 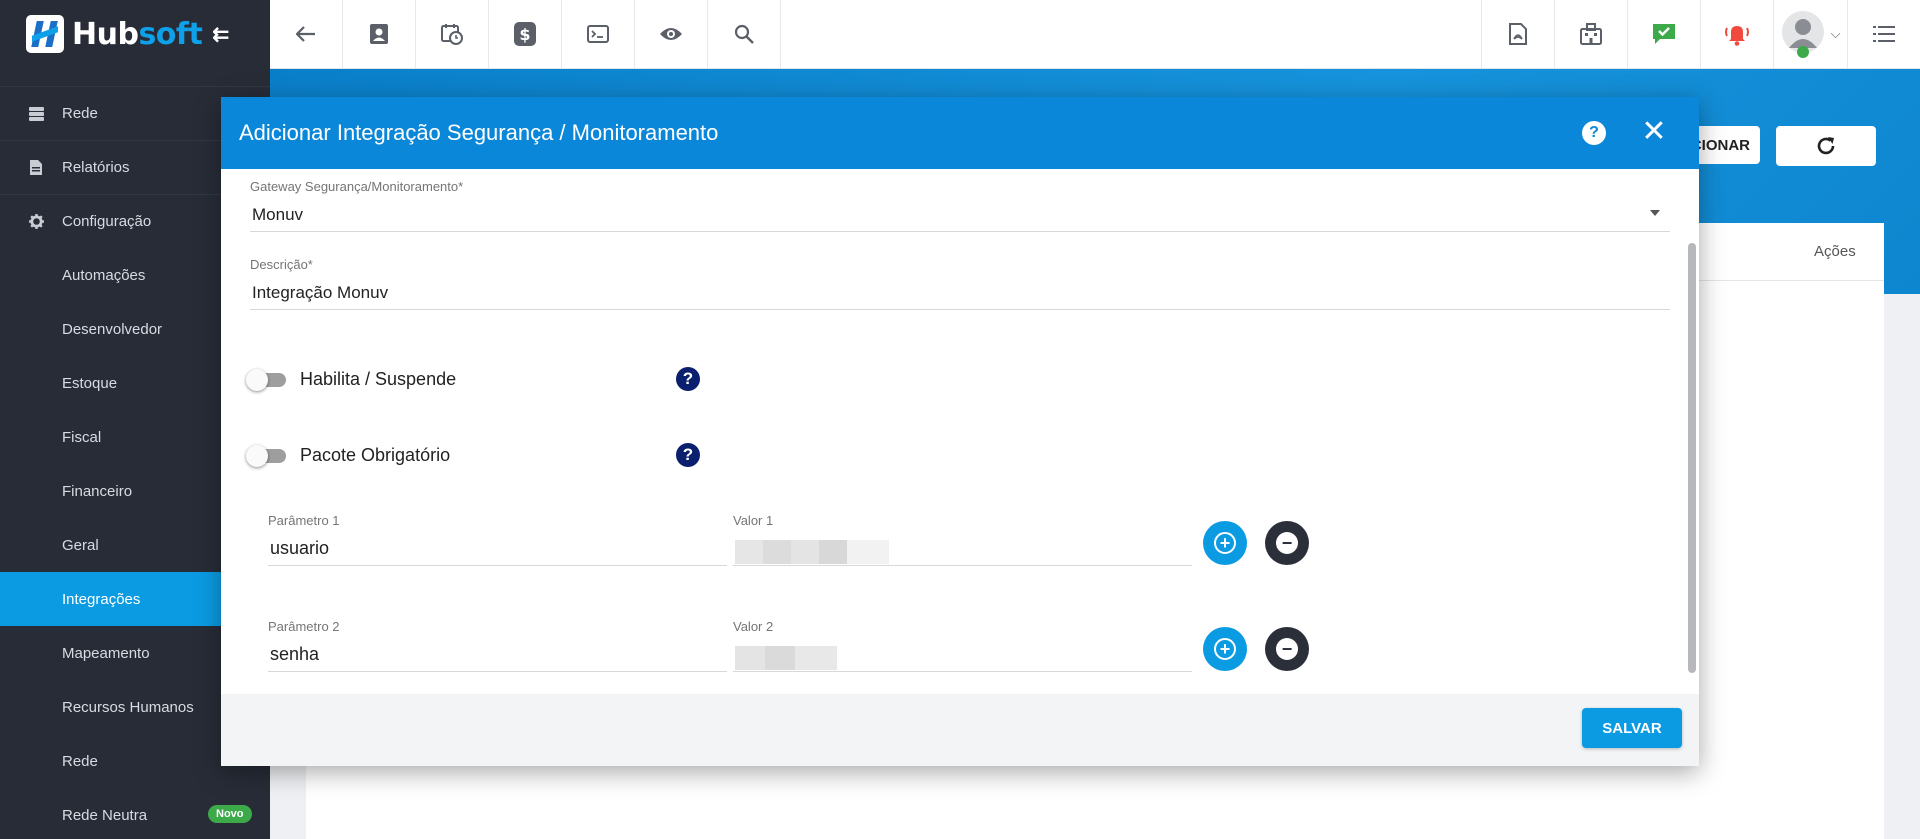 I want to click on close-icon: ✕, so click(x=1654, y=132).